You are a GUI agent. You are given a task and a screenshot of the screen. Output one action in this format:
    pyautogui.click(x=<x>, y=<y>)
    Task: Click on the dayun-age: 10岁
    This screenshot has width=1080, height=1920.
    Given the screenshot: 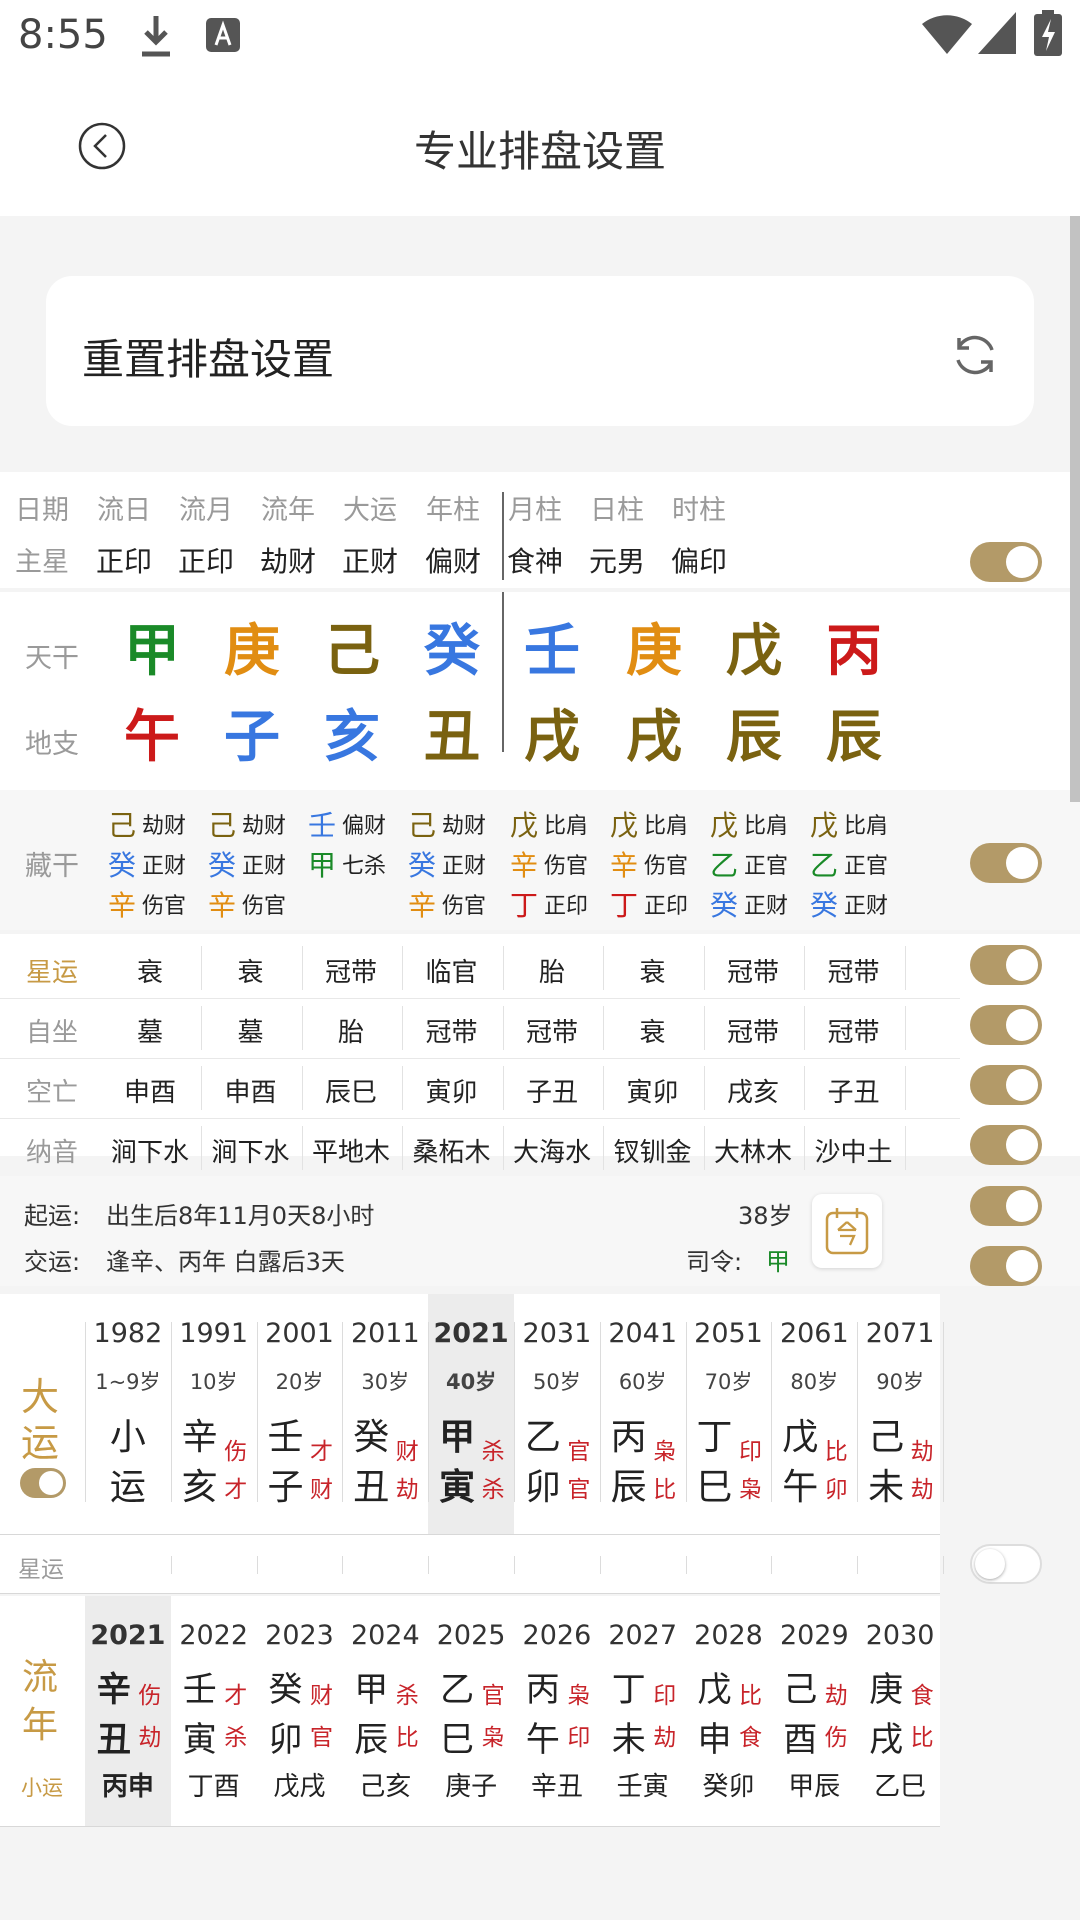 What is the action you would take?
    pyautogui.click(x=213, y=1382)
    